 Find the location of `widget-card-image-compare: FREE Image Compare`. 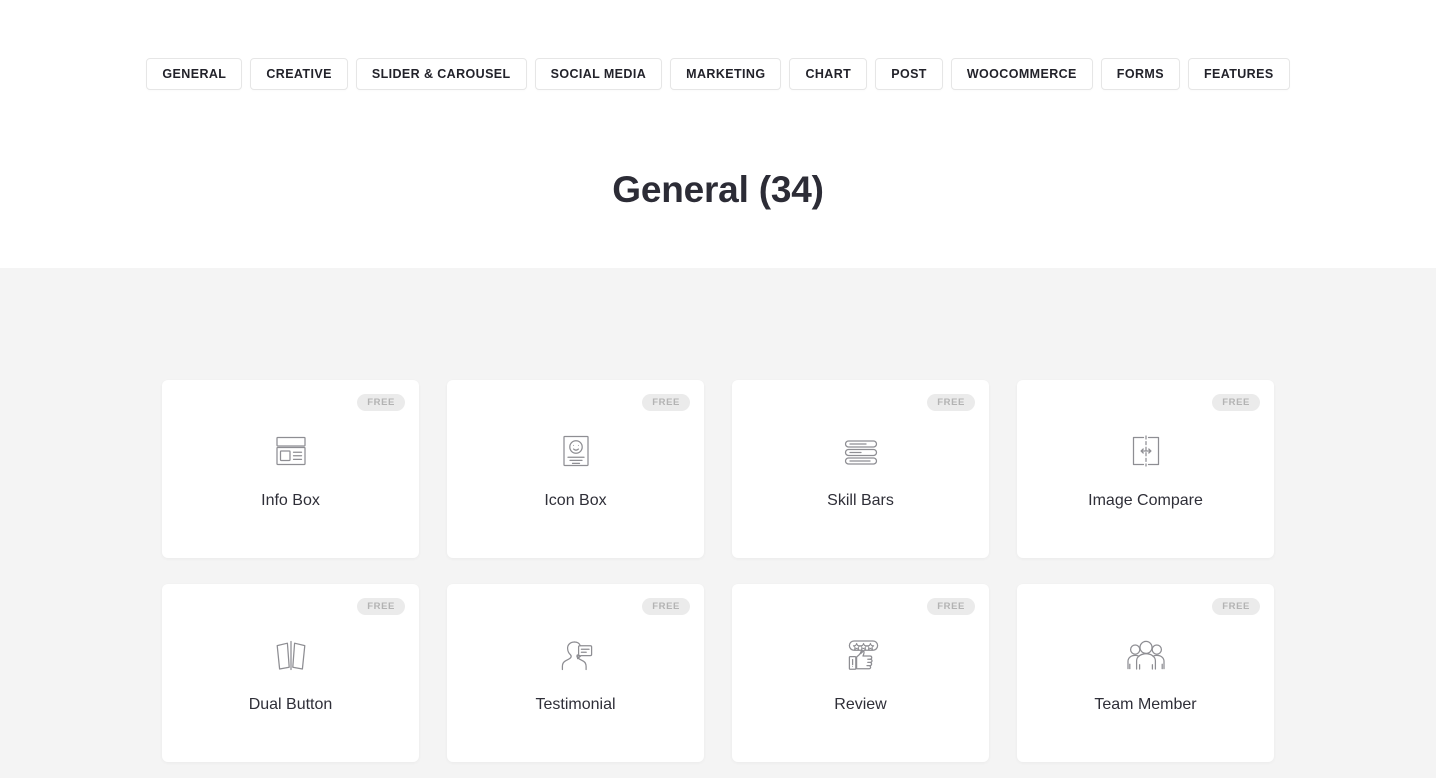

widget-card-image-compare: FREE Image Compare is located at coordinates (1145, 469).